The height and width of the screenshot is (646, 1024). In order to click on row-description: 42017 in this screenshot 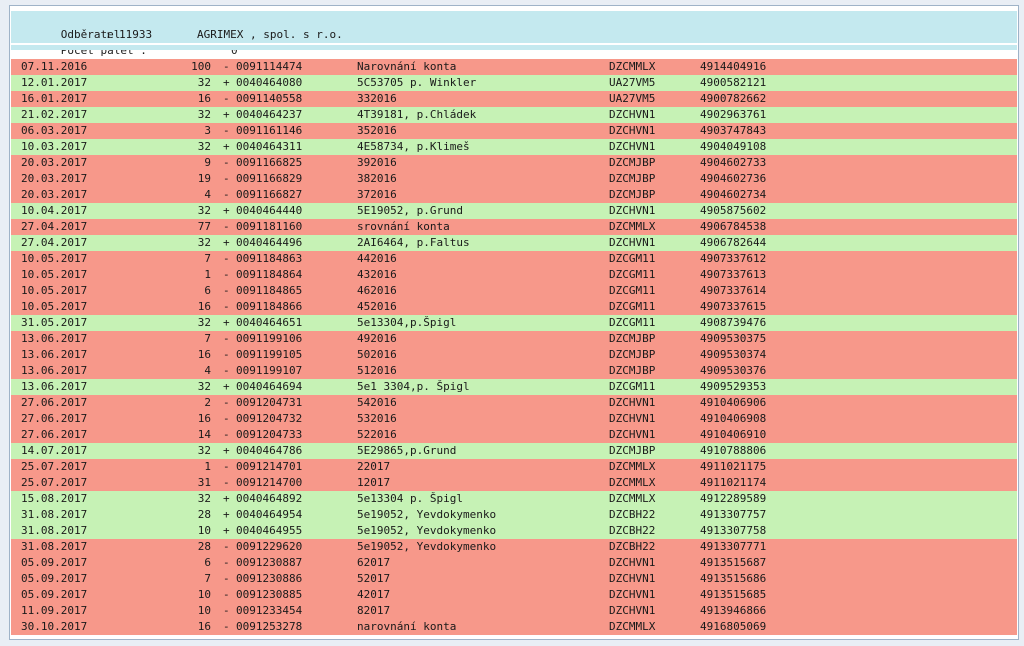, I will do `click(374, 594)`.